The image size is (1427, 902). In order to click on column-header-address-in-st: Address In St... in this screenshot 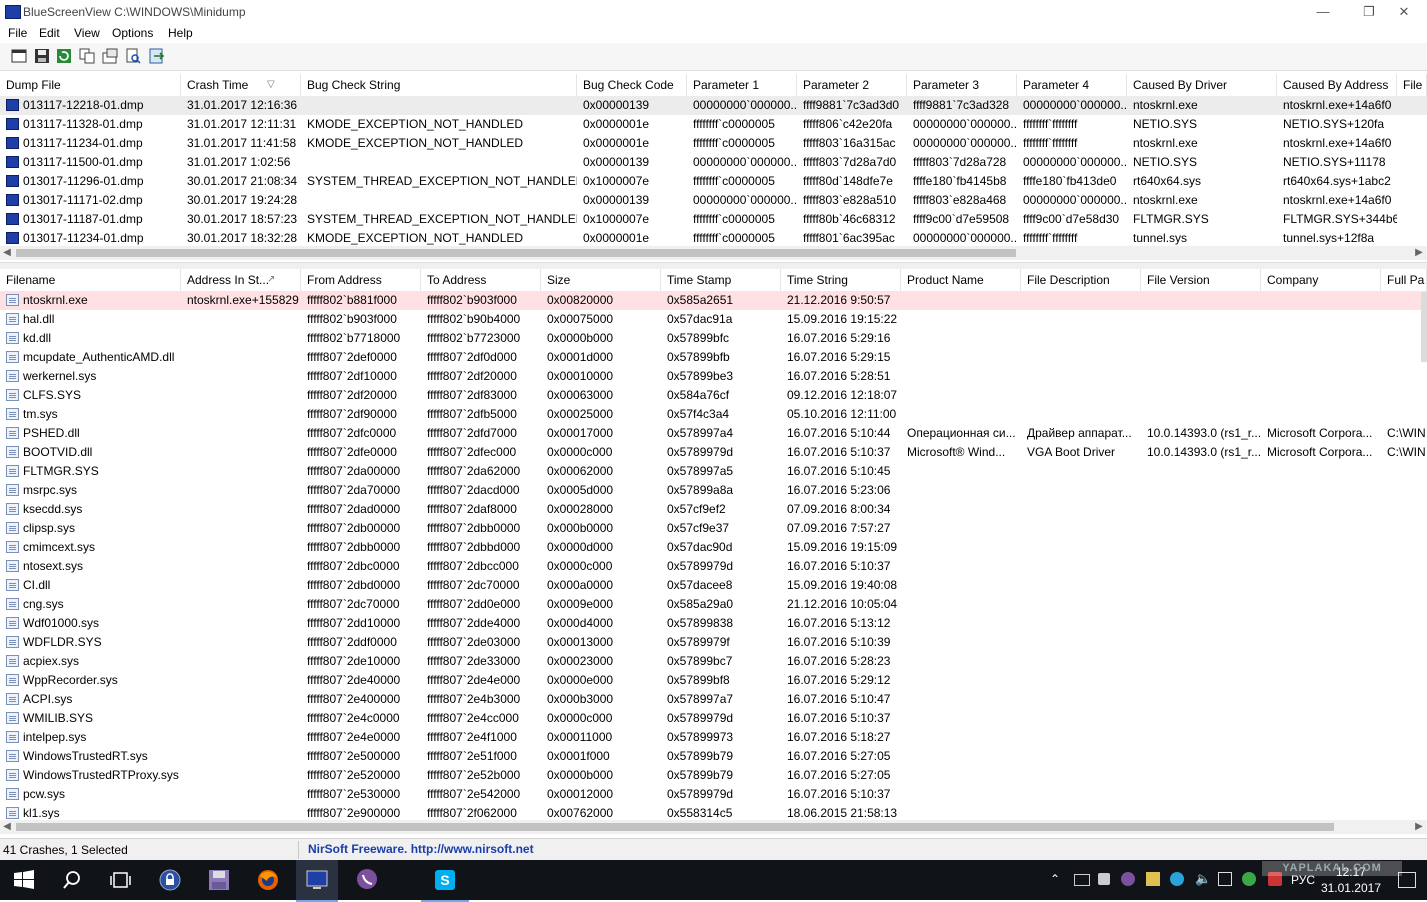, I will do `click(241, 280)`.